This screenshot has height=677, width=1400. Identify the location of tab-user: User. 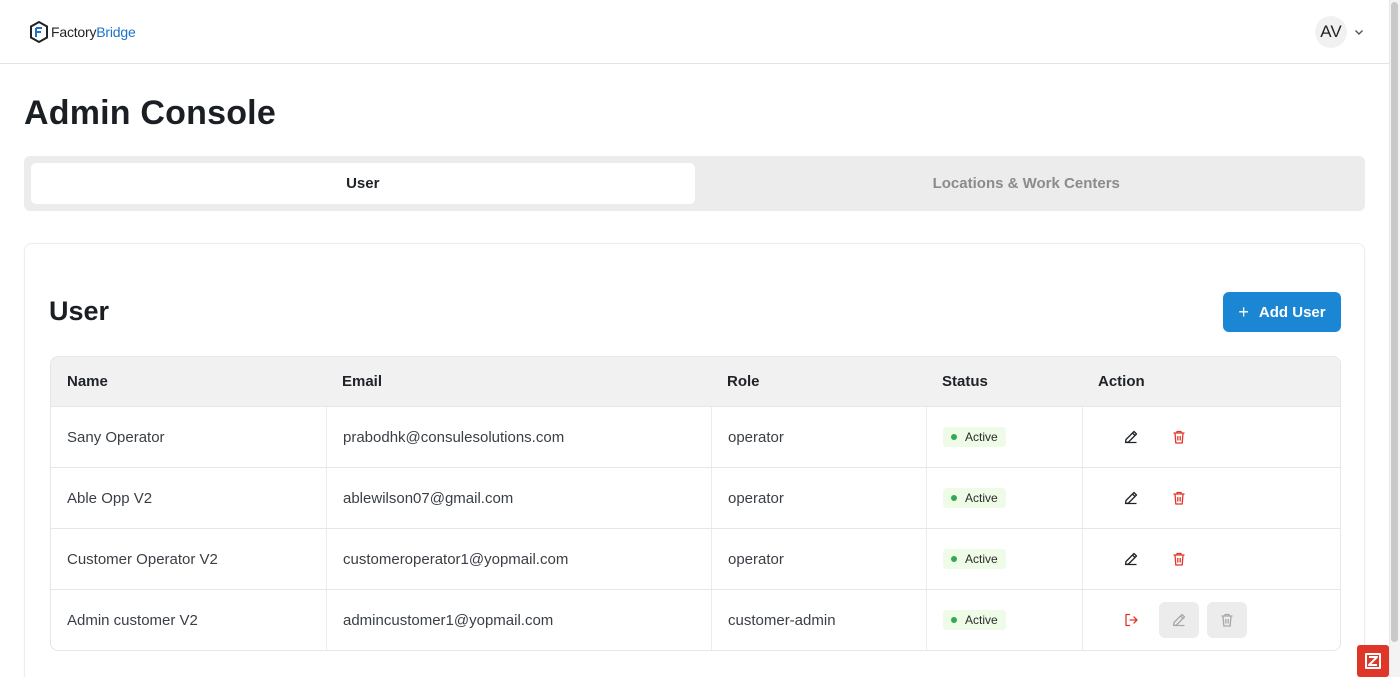
(363, 183).